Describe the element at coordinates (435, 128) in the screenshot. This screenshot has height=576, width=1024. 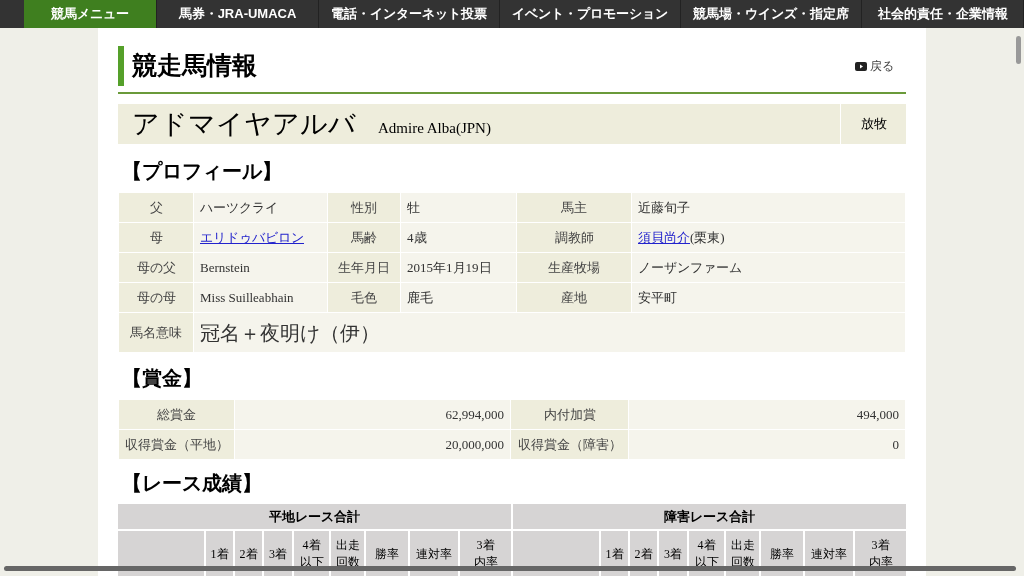
I see `horse-name-english: Admire Alba(JPN)` at that location.